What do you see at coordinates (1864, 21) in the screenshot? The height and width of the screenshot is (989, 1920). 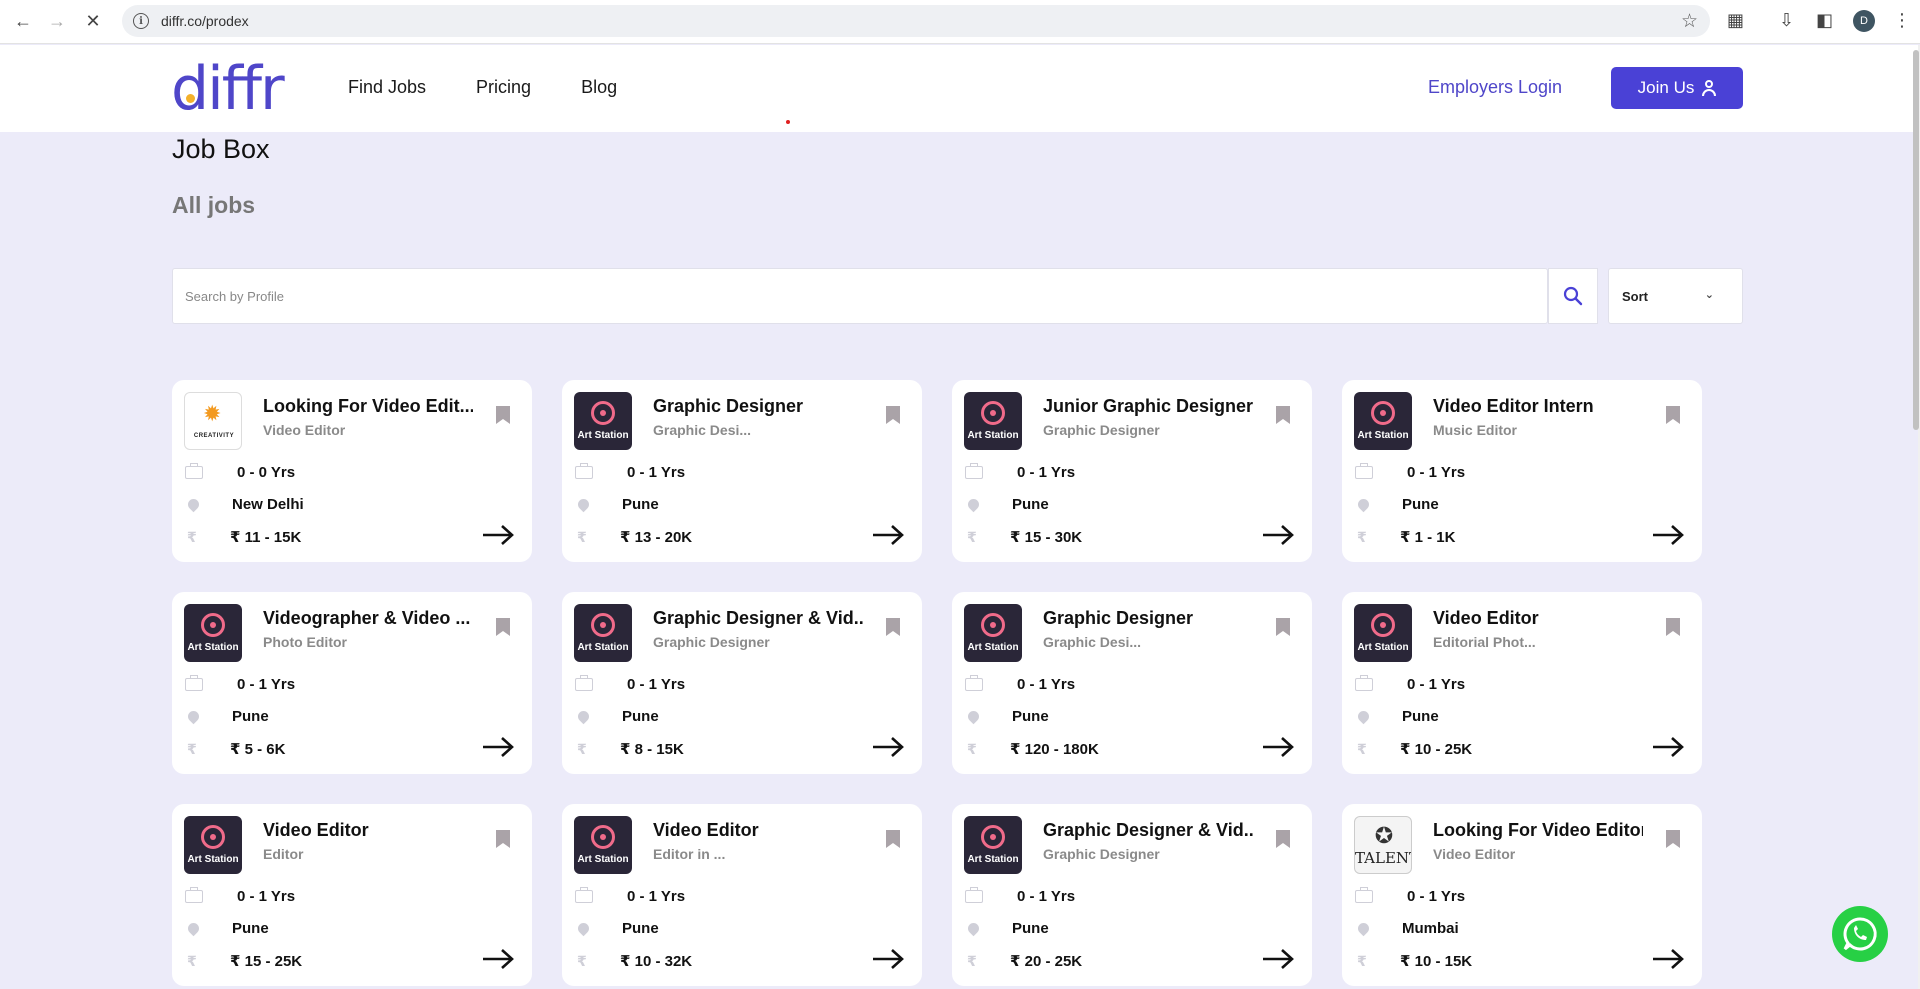 I see `profile-avatar: D` at bounding box center [1864, 21].